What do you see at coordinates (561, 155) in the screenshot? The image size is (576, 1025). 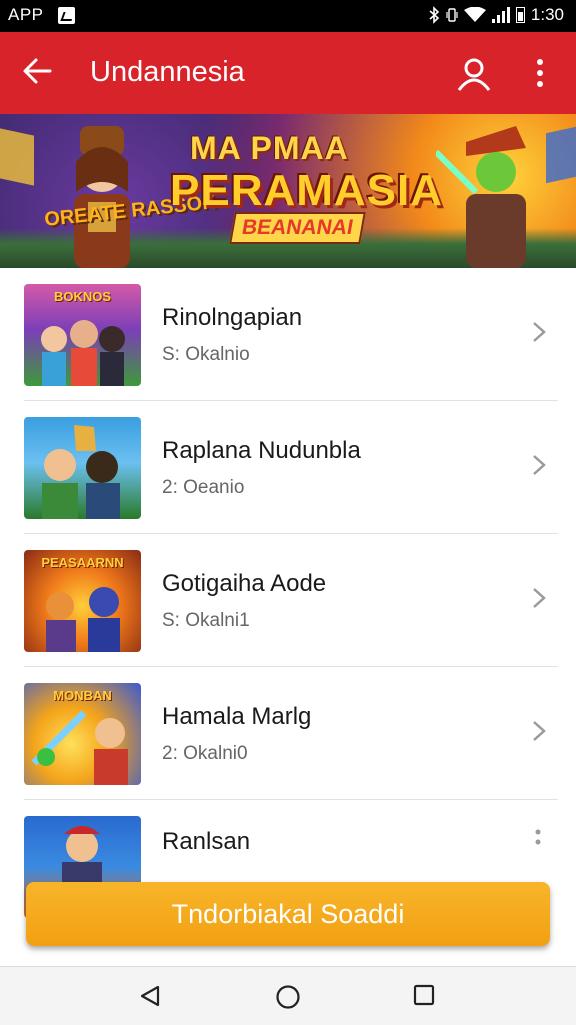 I see `banner-flag-right` at bounding box center [561, 155].